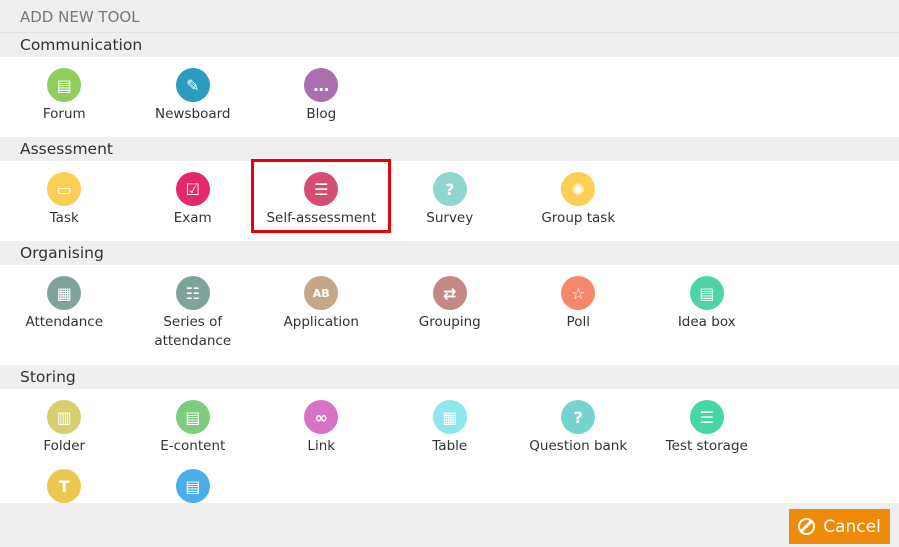 The image size is (899, 547). I want to click on tool-task: ▭ Task, so click(64, 206).